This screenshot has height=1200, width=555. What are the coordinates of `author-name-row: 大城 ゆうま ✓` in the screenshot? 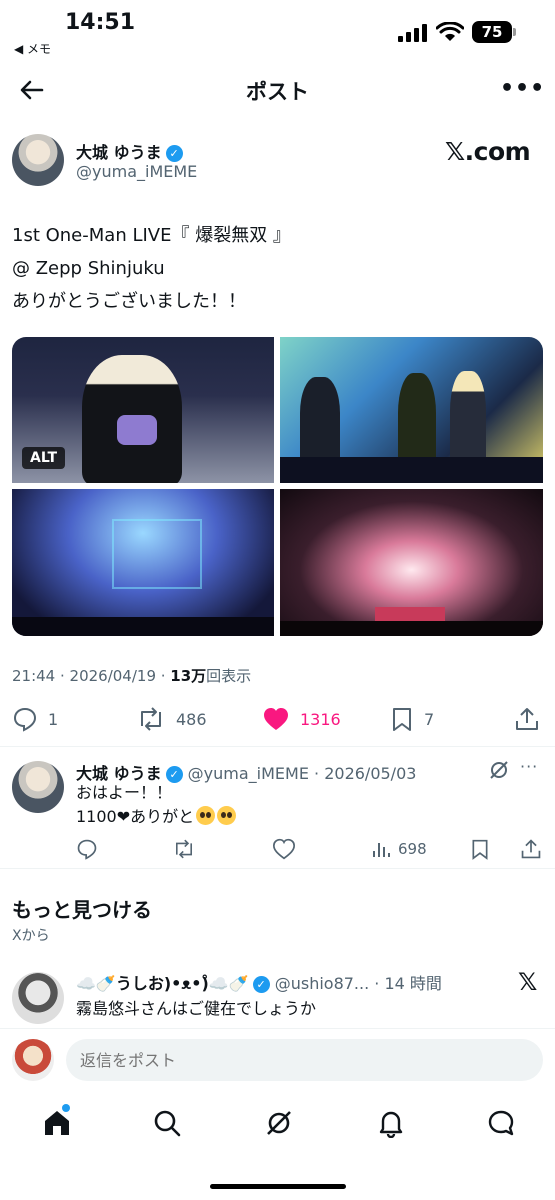 It's located at (129, 151).